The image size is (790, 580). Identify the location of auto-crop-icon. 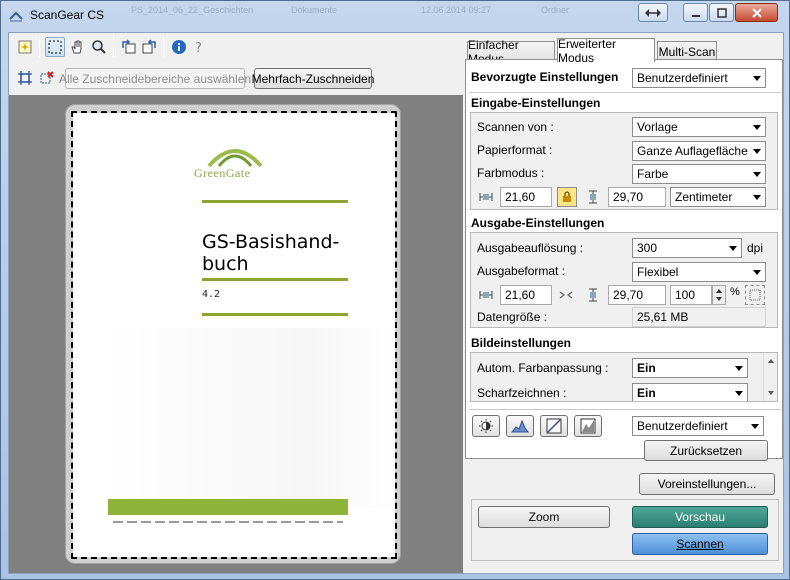
(25, 47).